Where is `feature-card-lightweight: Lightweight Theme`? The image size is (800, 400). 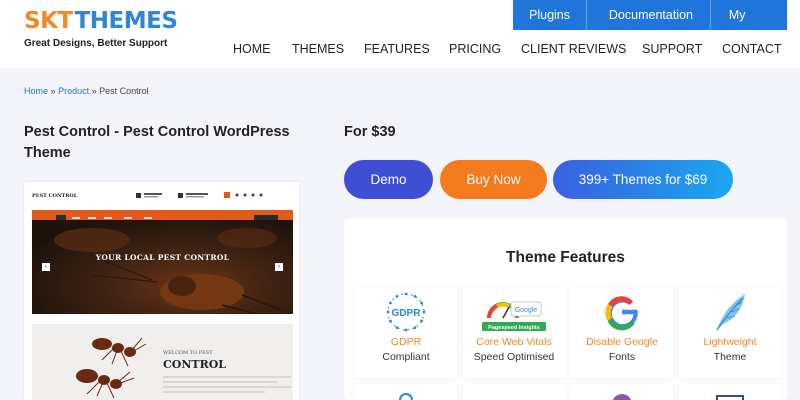 feature-card-lightweight: Lightweight Theme is located at coordinates (730, 332).